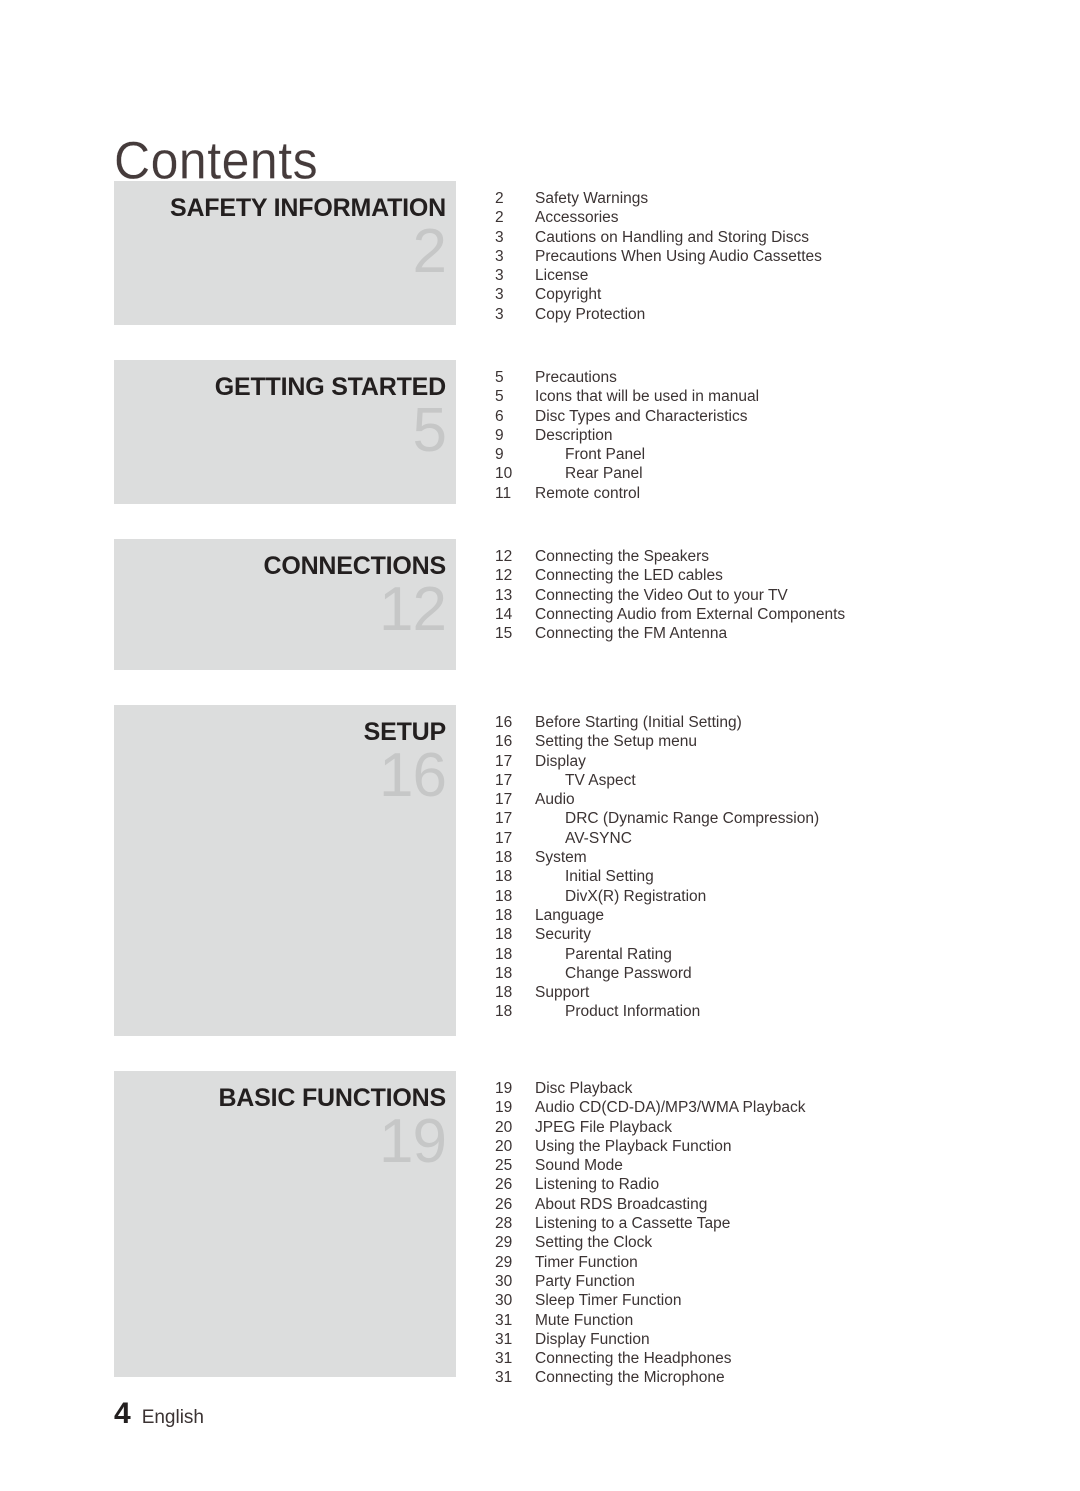 Image resolution: width=1080 pixels, height=1491 pixels. Describe the element at coordinates (765, 1358) in the screenshot. I see `toc-entry: 31 Connecting the Headphones` at that location.